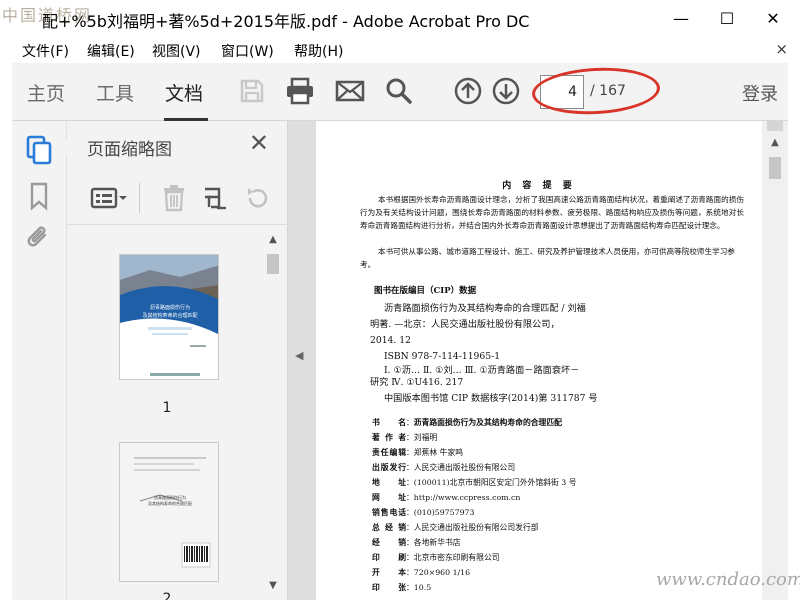 The width and height of the screenshot is (800, 600). Describe the element at coordinates (39, 360) in the screenshot. I see `navigation-rail` at that location.